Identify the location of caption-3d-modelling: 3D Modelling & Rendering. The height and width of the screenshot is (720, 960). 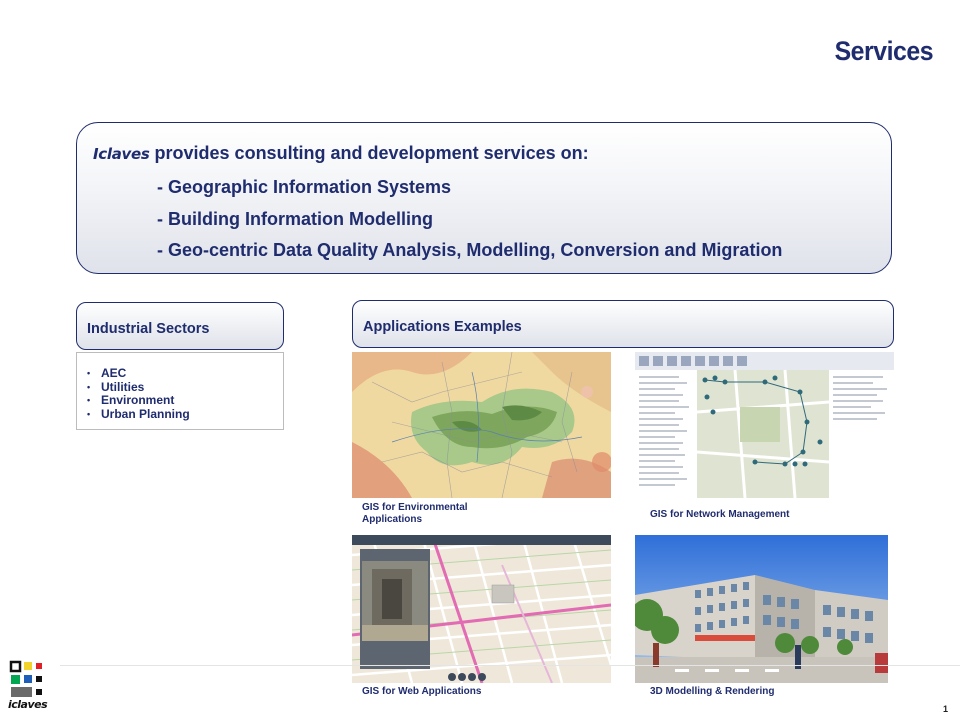
(712, 691).